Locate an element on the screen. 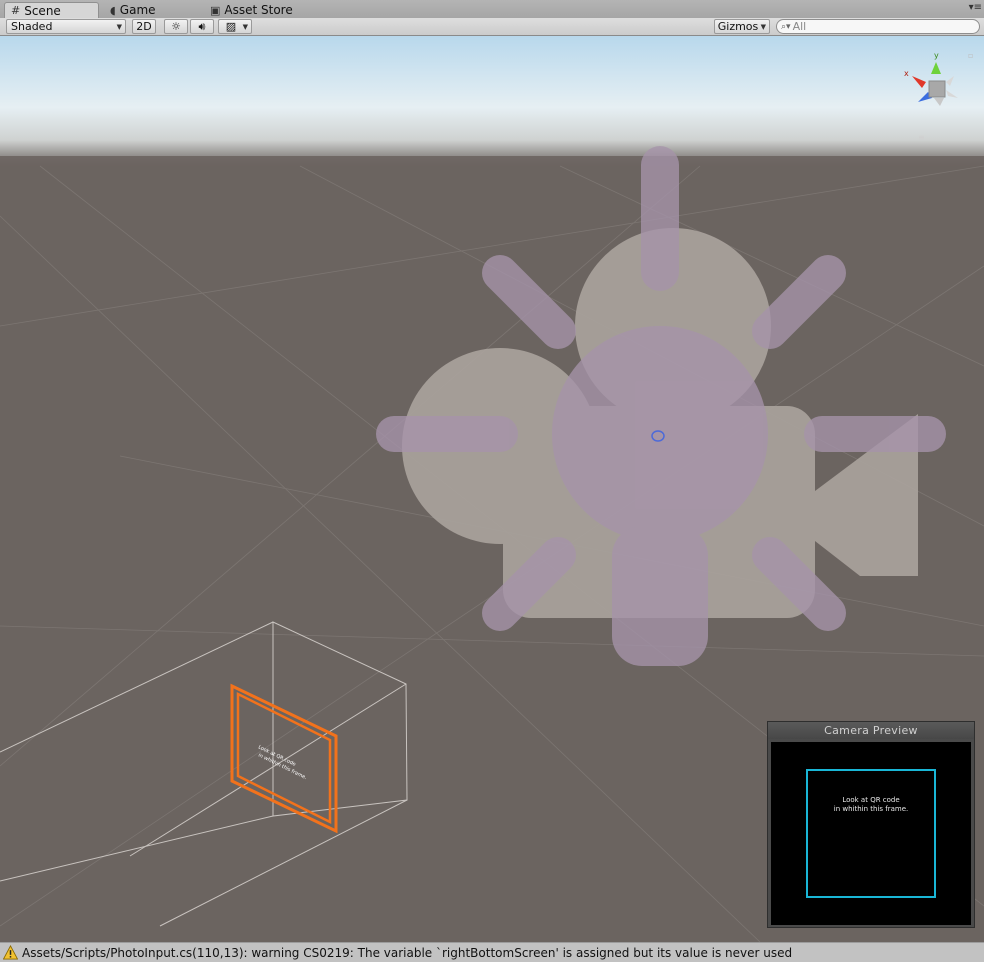  view-menu-icon: ≡ is located at coordinates (921, 137).